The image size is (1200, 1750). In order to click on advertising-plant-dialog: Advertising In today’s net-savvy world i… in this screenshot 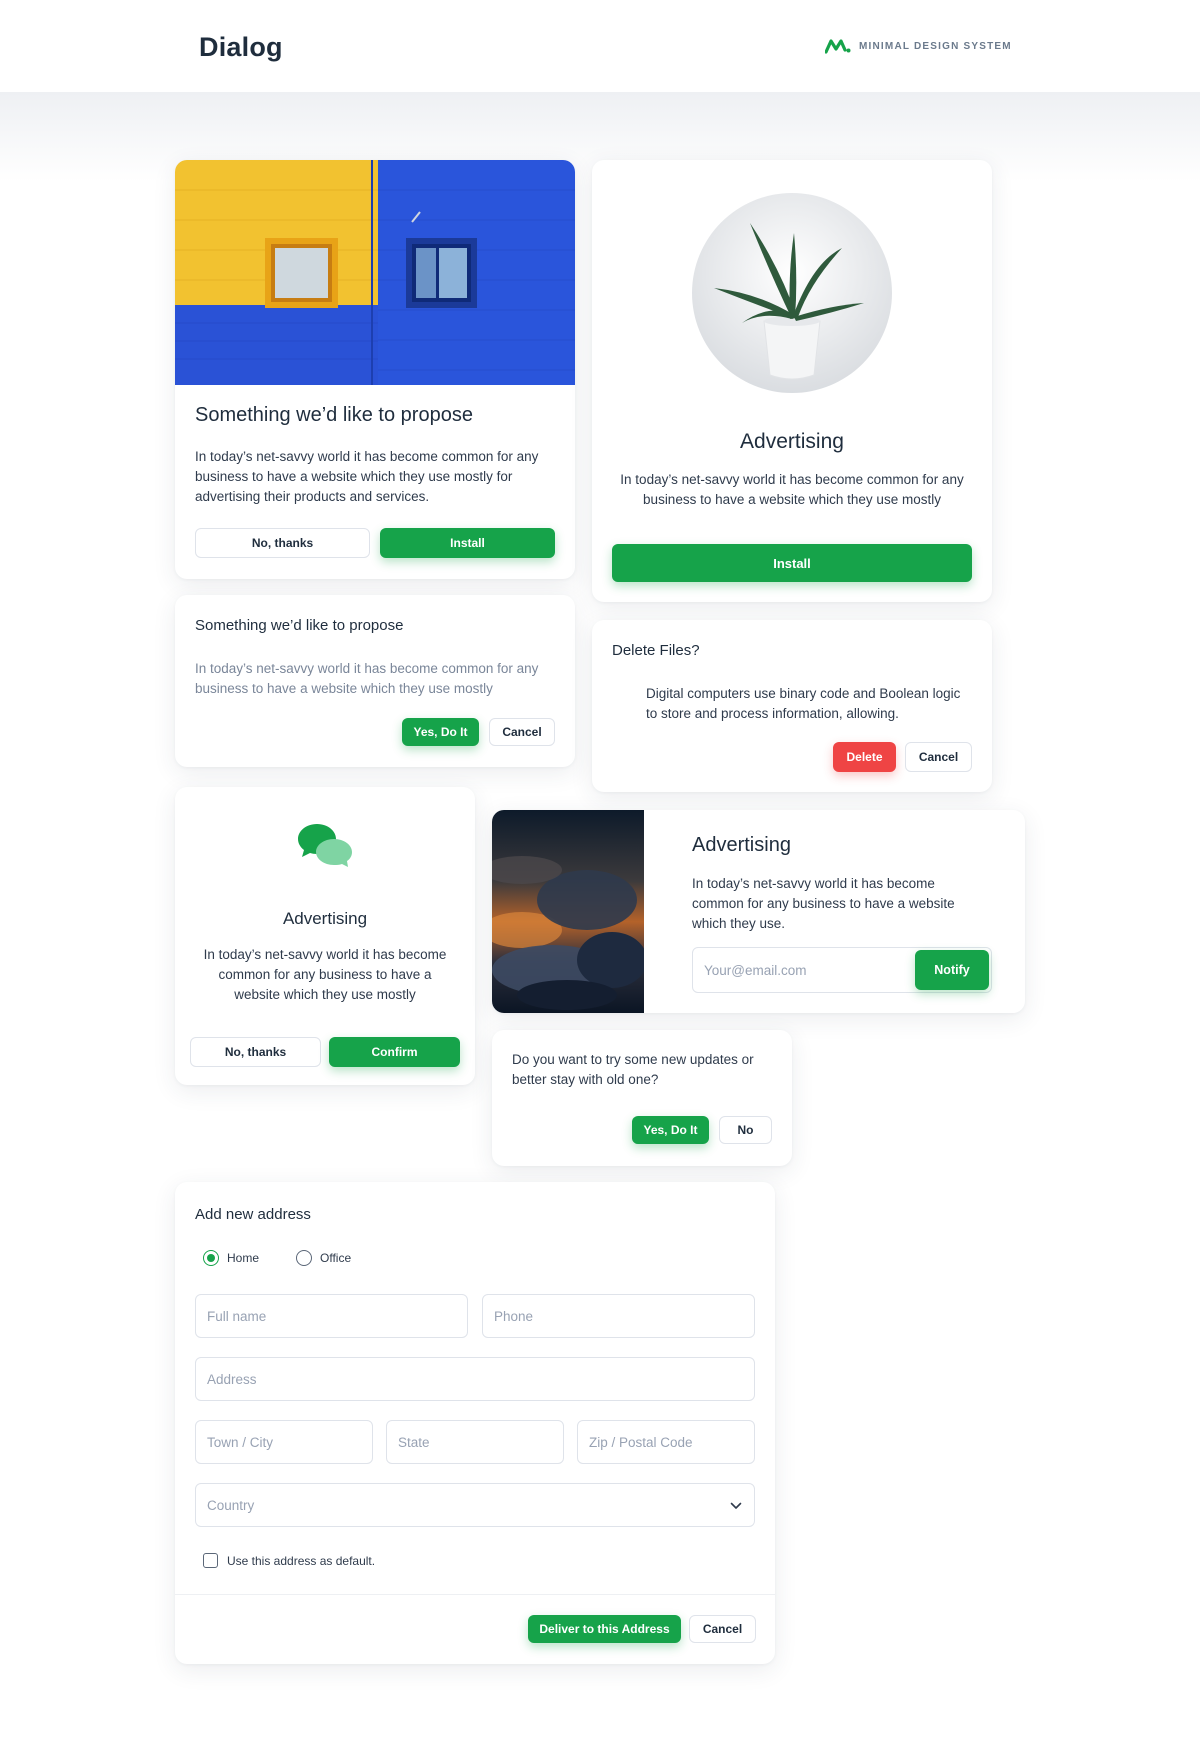, I will do `click(792, 381)`.